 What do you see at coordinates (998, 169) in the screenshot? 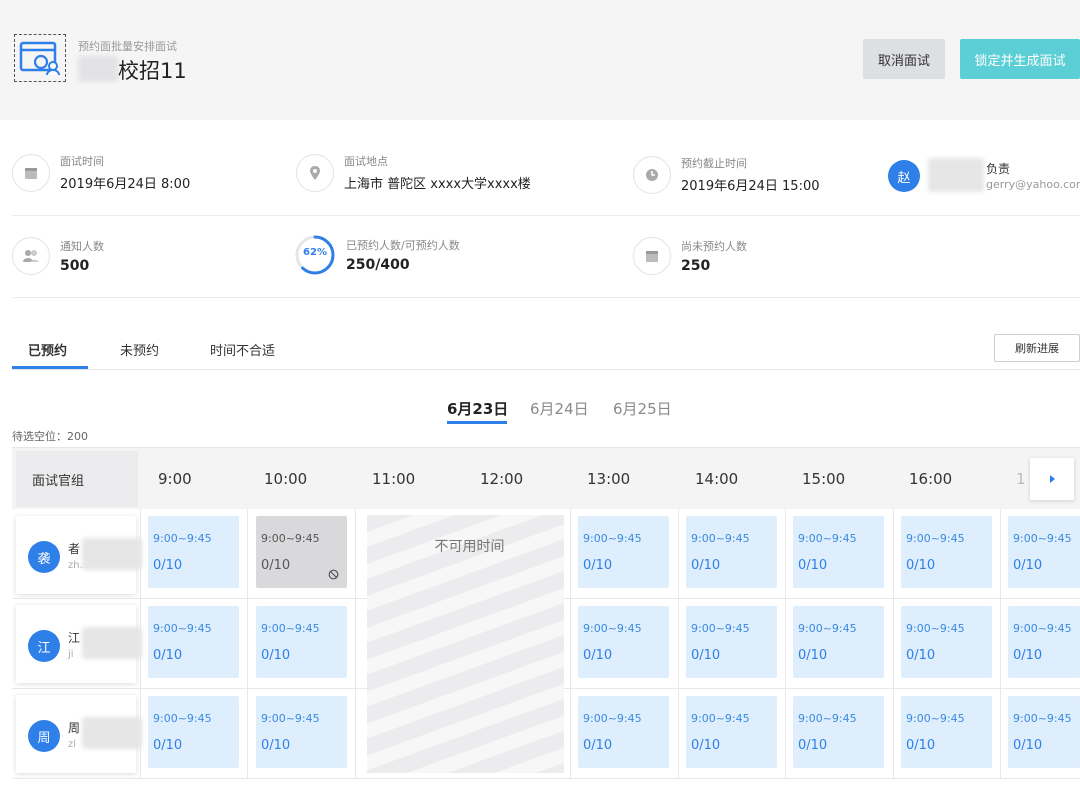
I see `owner-role: 负责` at bounding box center [998, 169].